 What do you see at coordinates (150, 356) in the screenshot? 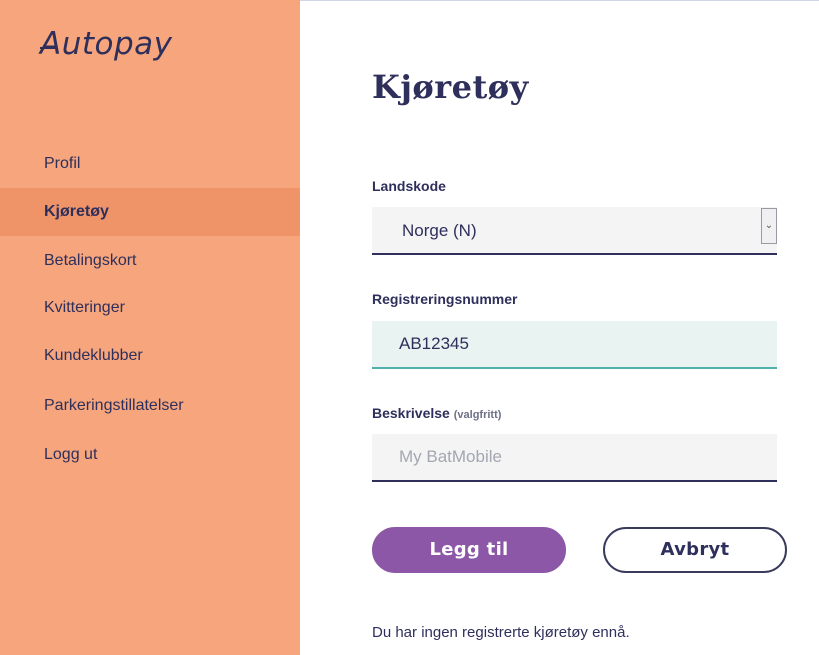
I see `sidebar-item-kundeklubber: Kundeklubber` at bounding box center [150, 356].